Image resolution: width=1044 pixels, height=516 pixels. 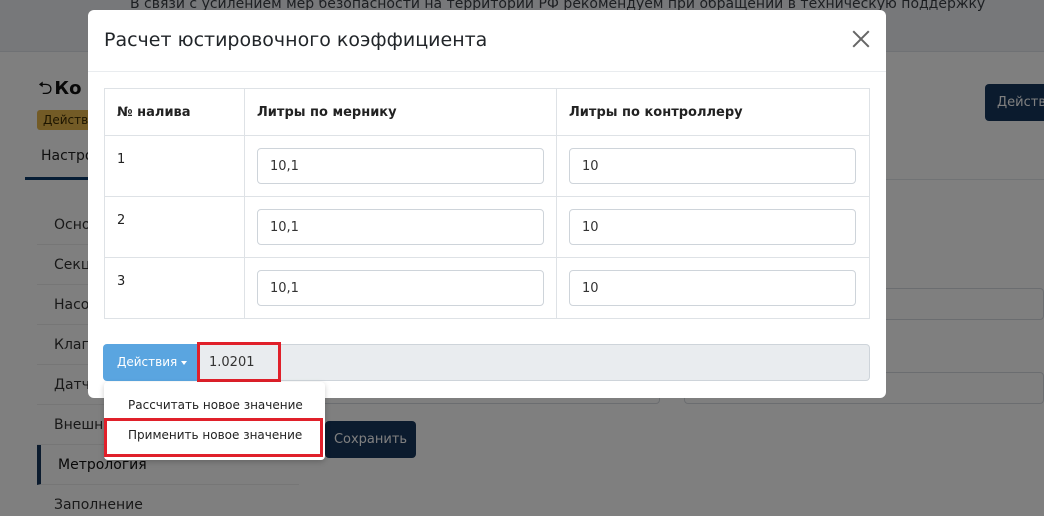 What do you see at coordinates (400, 112) in the screenshot?
I see `column-header-meter-liters: Литры по мернику` at bounding box center [400, 112].